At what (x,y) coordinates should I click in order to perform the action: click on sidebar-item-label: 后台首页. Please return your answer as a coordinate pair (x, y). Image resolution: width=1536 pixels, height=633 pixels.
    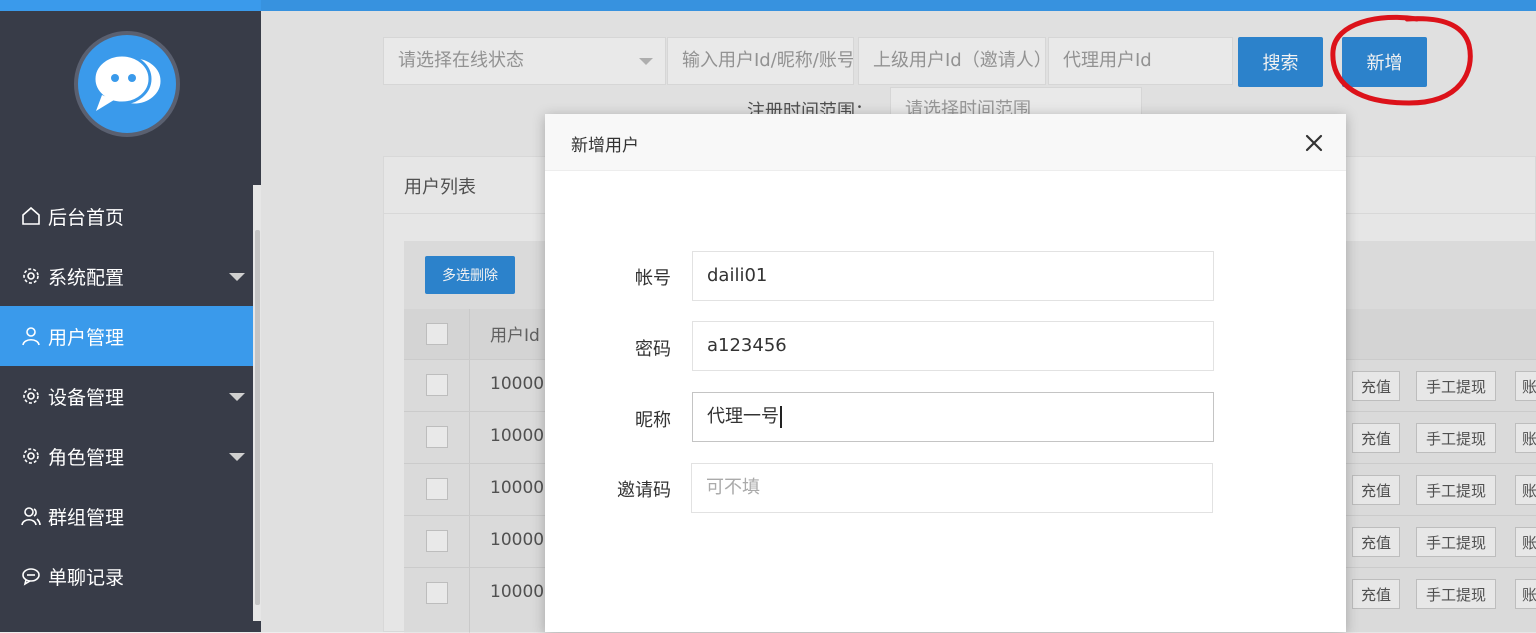
    Looking at the image, I should click on (86, 217).